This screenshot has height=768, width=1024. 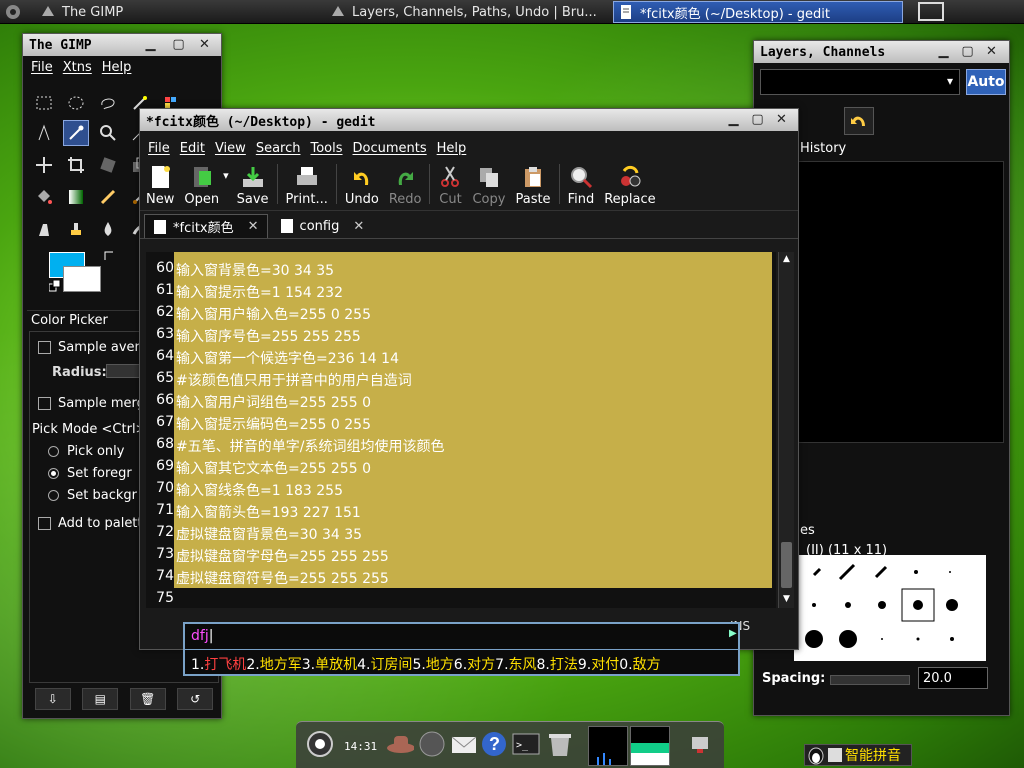 I want to click on save-options-button: ⇩, so click(x=52, y=699).